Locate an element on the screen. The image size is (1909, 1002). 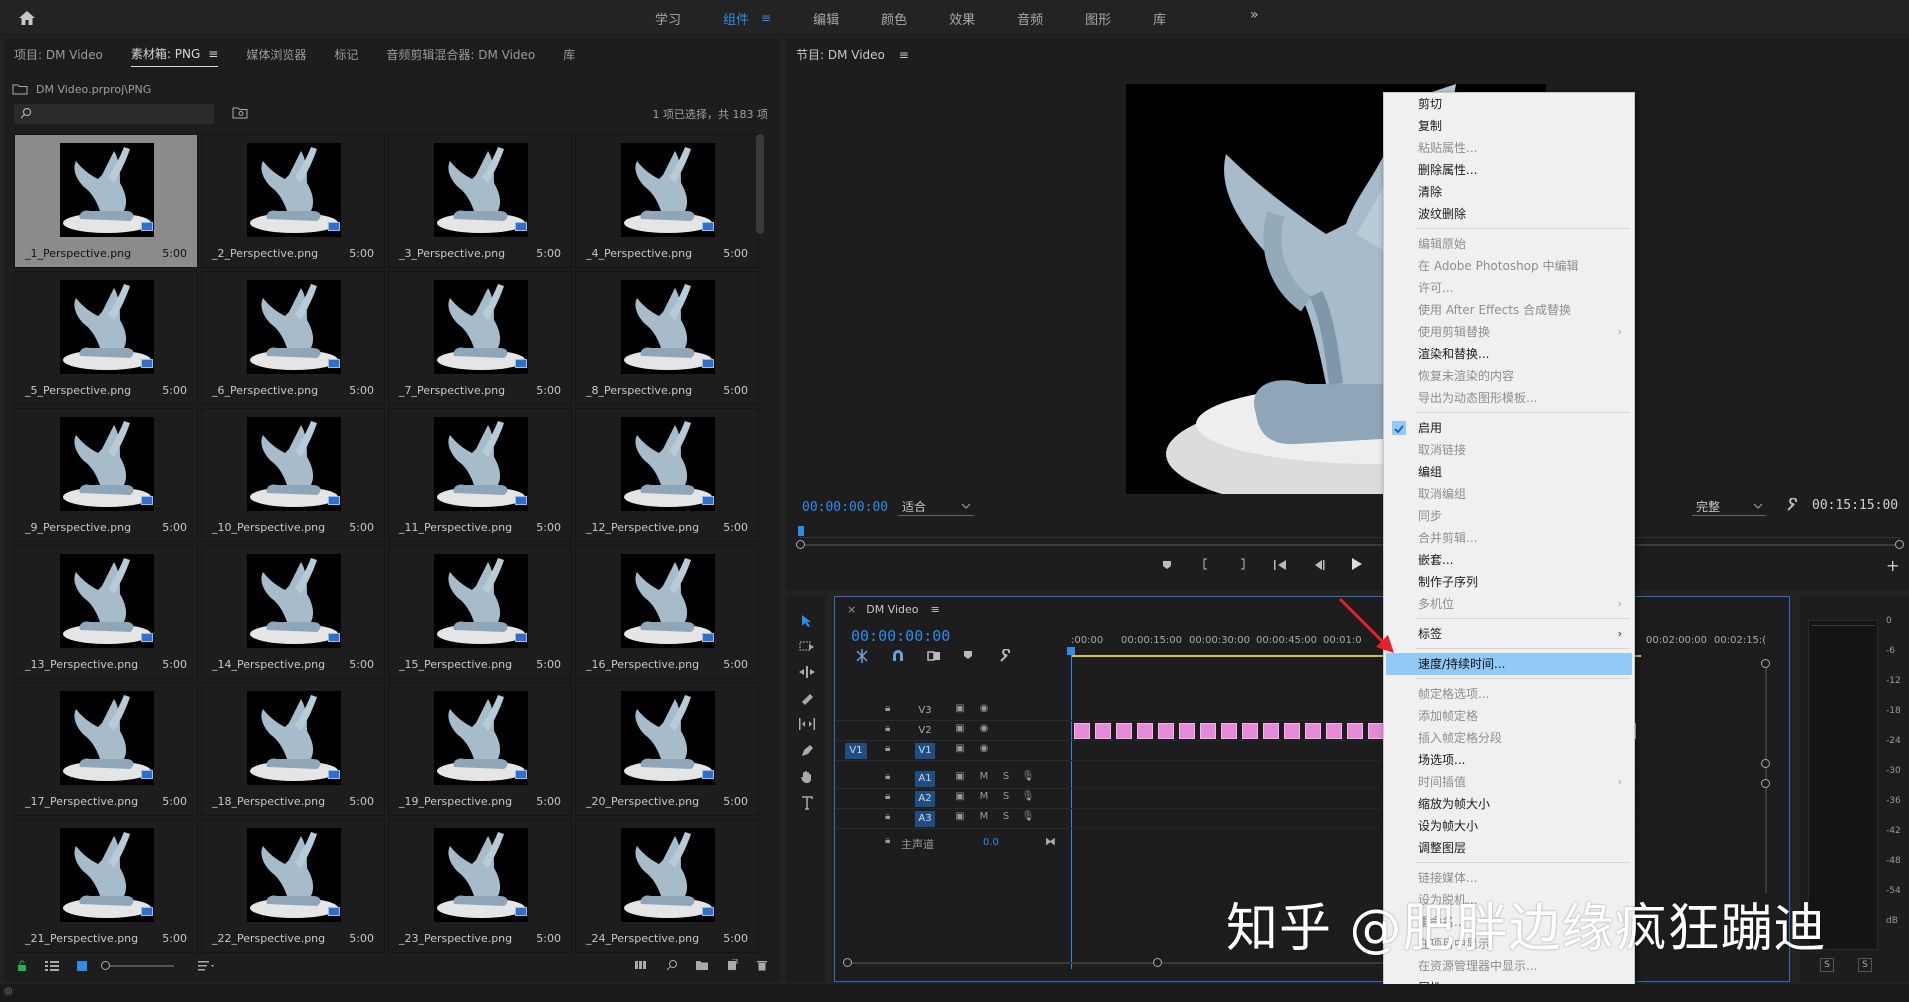
clip-thumbnail: _18_Perspective.png 5:00 is located at coordinates (293, 749).